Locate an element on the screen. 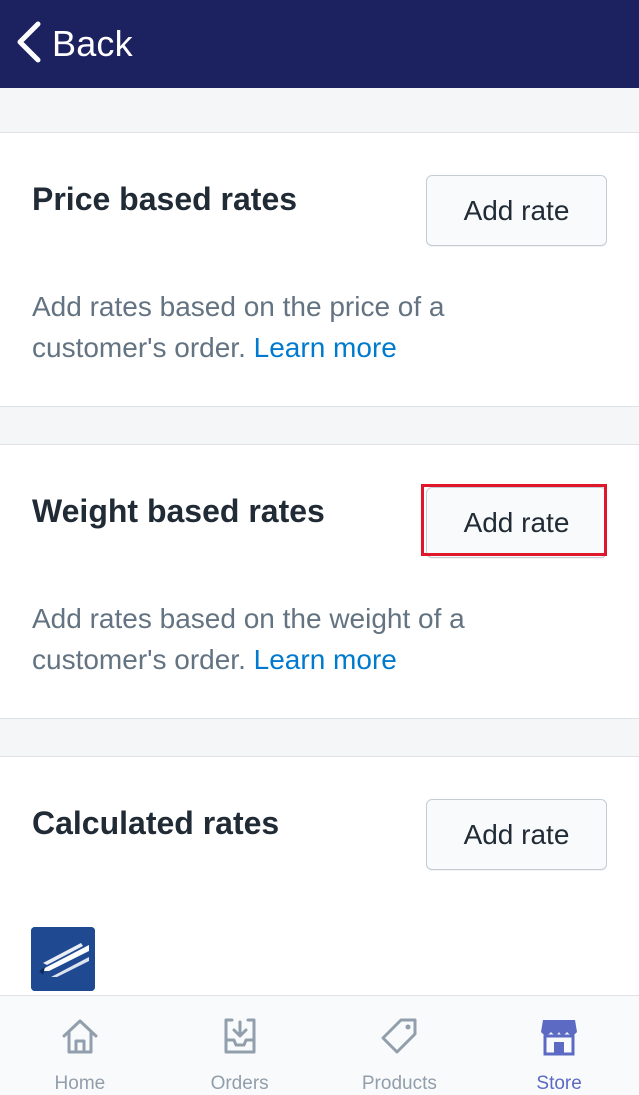 The image size is (639, 1095). tab-store: Store is located at coordinates (559, 1045).